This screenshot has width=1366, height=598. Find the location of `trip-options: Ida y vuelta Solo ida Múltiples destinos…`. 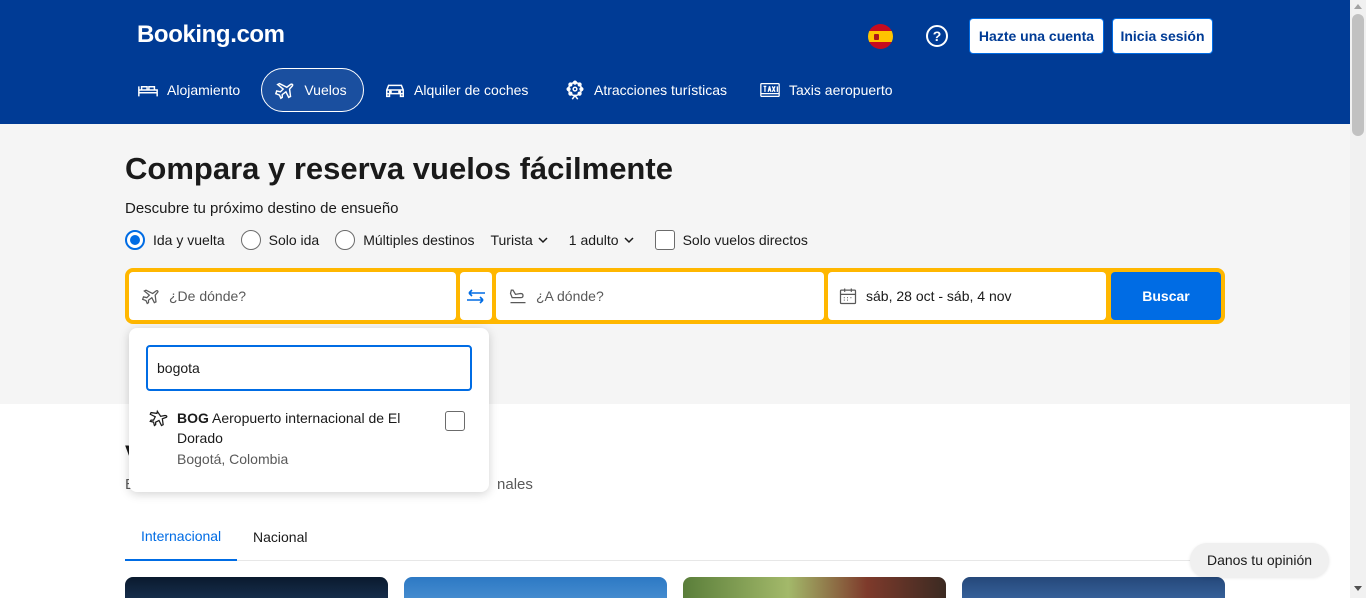

trip-options: Ida y vuelta Solo ida Múltiples destinos… is located at coordinates (474, 240).